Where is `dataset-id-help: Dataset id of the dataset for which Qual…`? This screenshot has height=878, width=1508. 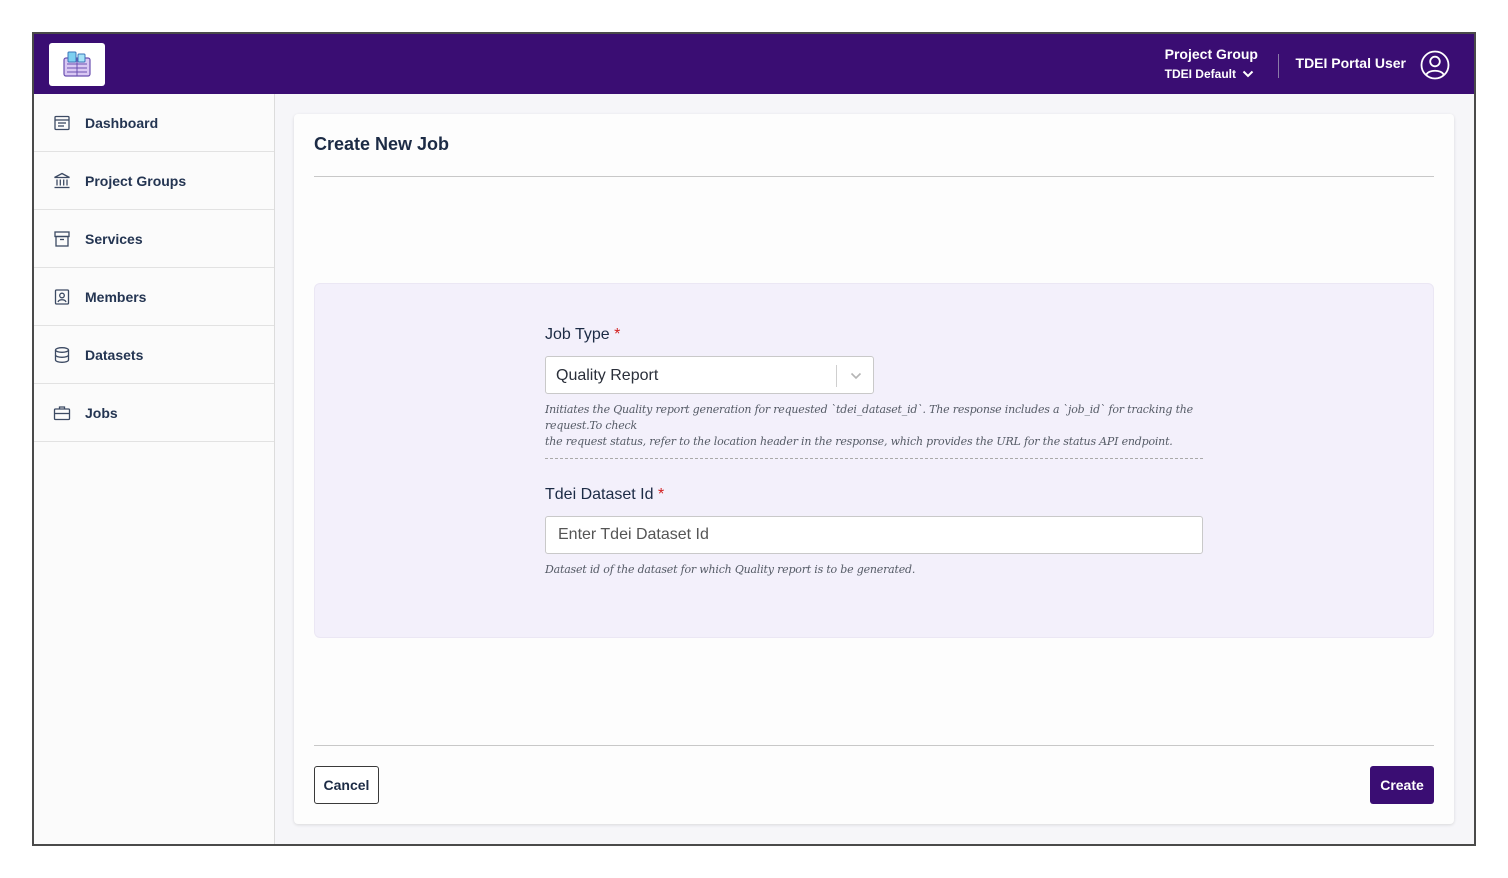 dataset-id-help: Dataset id of the dataset for which Qual… is located at coordinates (730, 569).